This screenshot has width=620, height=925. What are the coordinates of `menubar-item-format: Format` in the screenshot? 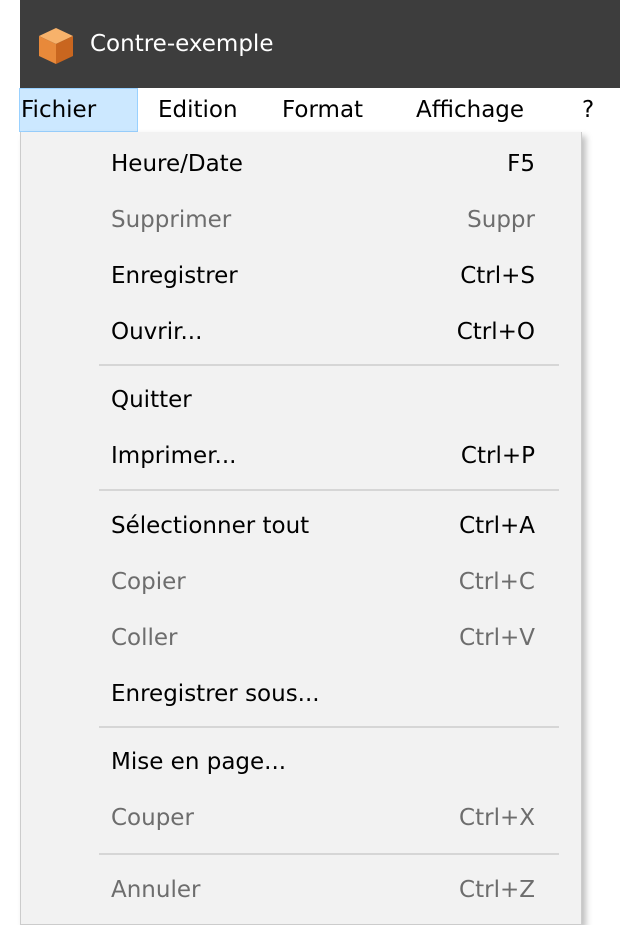 It's located at (322, 110).